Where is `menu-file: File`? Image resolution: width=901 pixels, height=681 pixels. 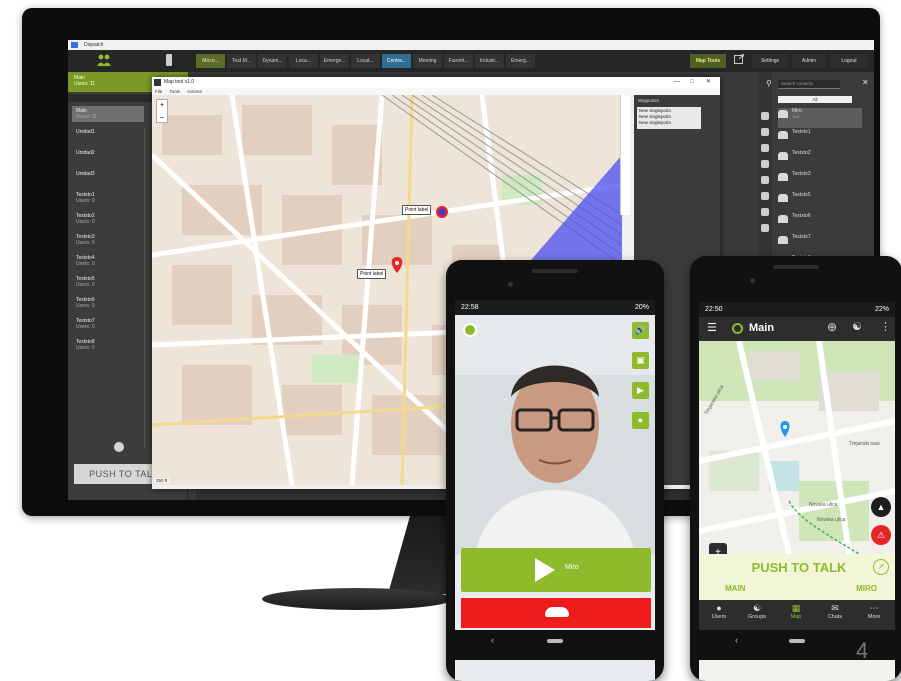
menu-file: File is located at coordinates (158, 91).